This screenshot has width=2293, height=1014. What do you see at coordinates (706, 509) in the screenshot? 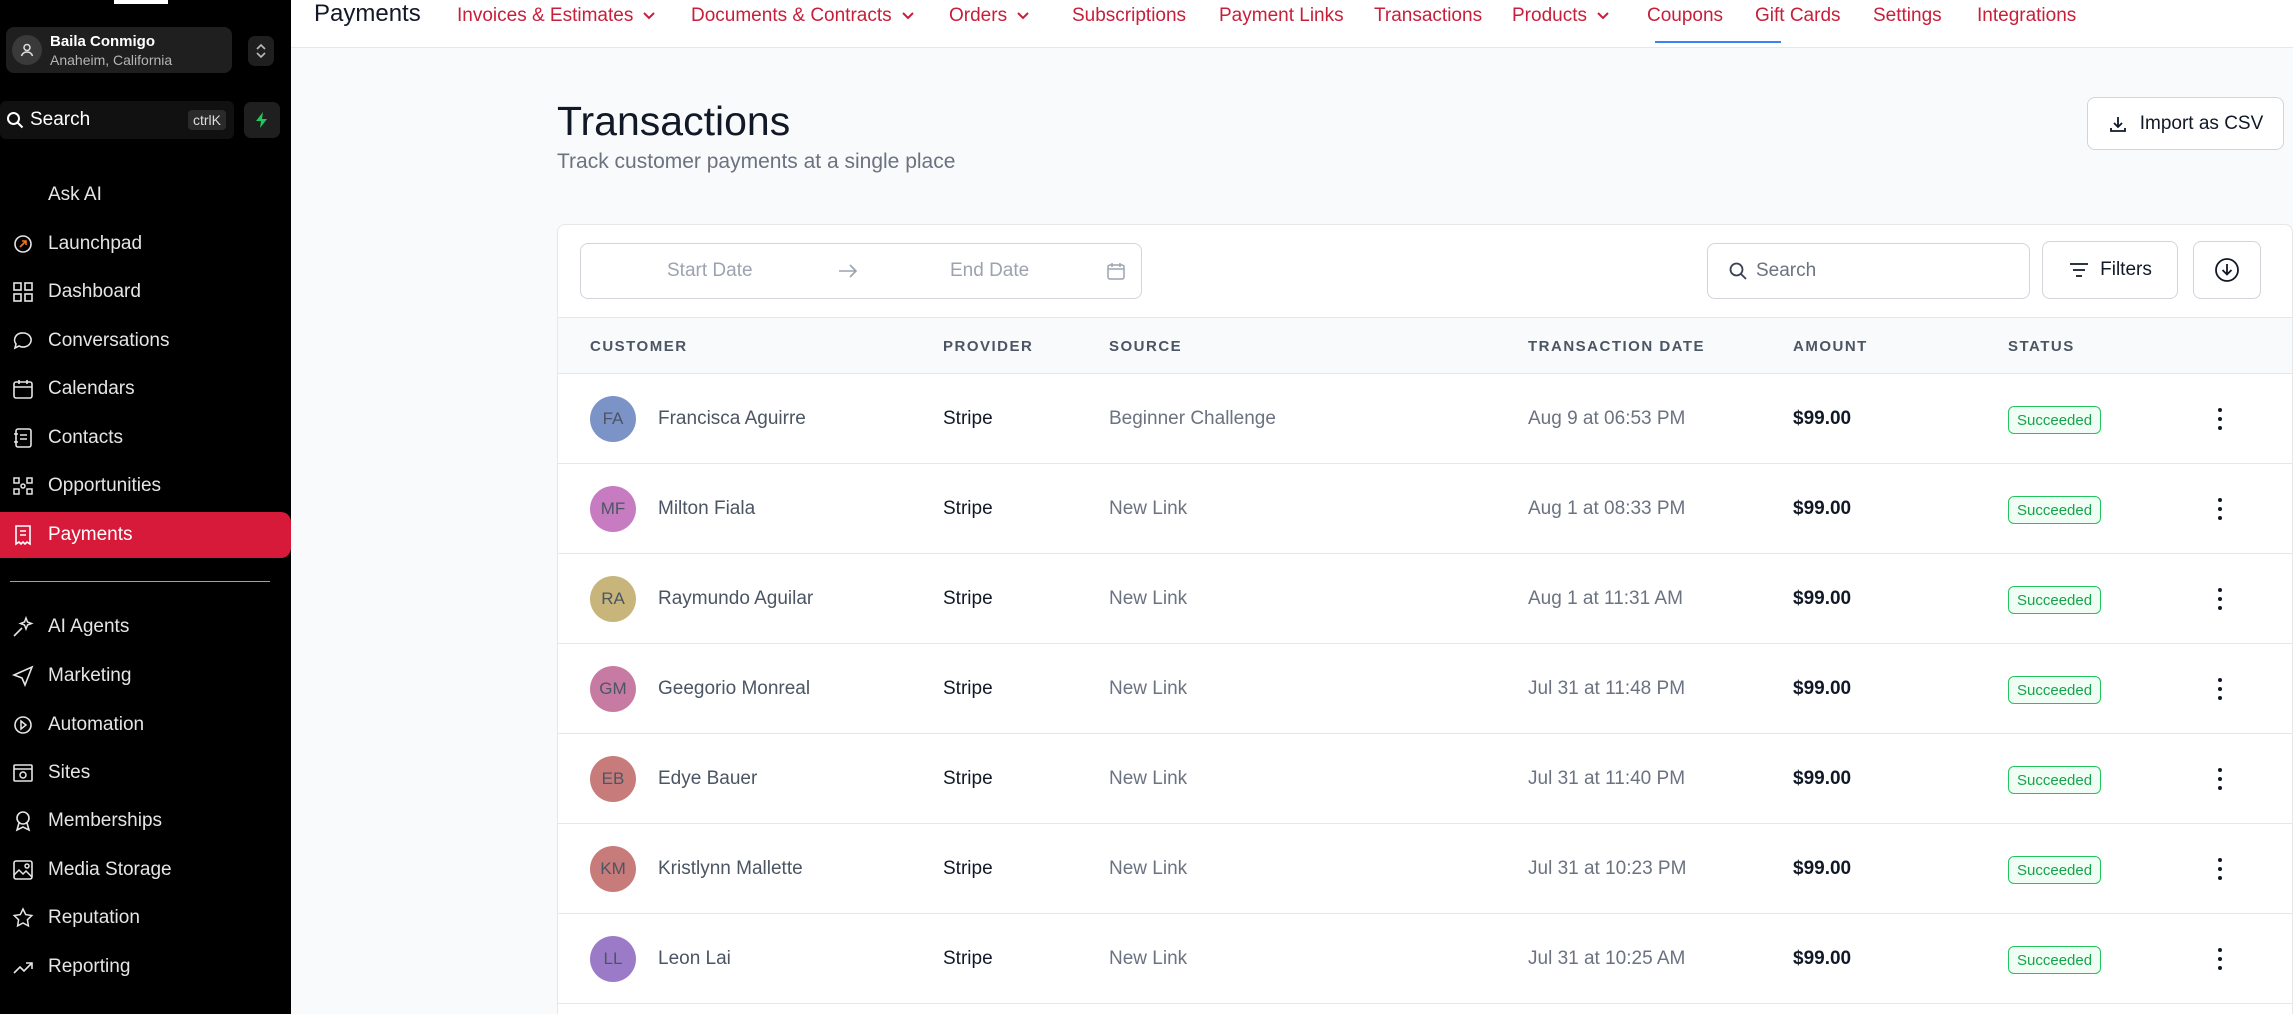
I see `customer-name: Milton Fiala` at bounding box center [706, 509].